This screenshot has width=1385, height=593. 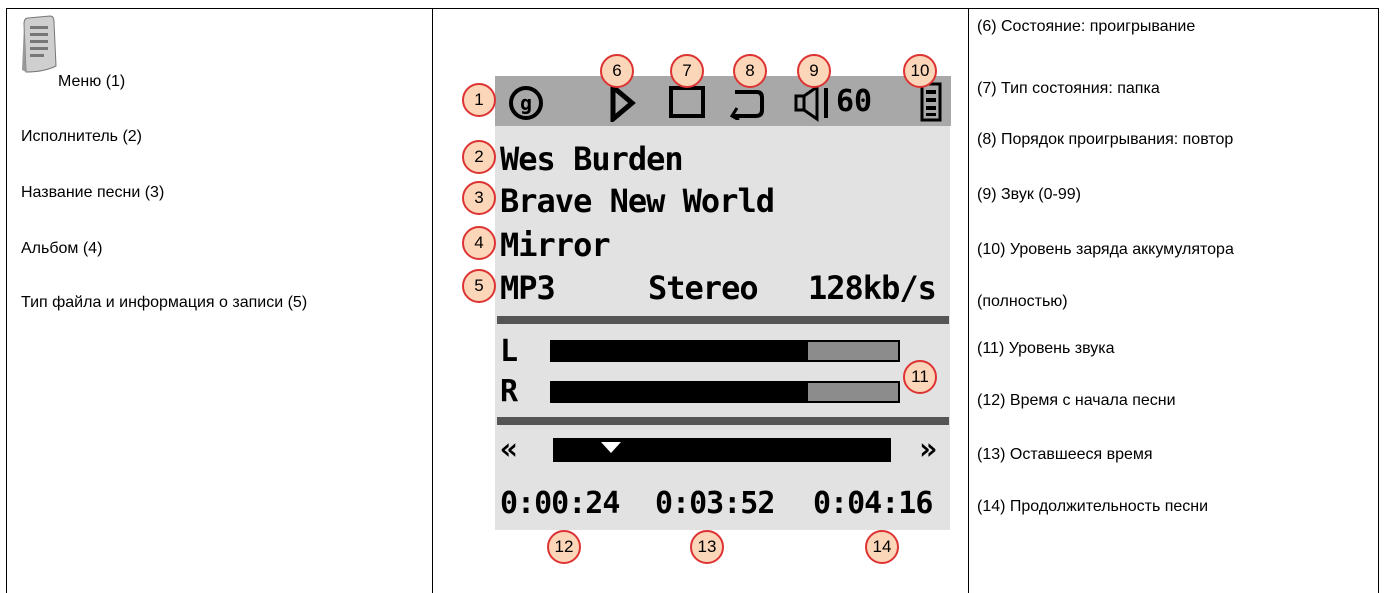 What do you see at coordinates (1065, 454) in the screenshot?
I see `legend-item-13: (13) Оставшееся время` at bounding box center [1065, 454].